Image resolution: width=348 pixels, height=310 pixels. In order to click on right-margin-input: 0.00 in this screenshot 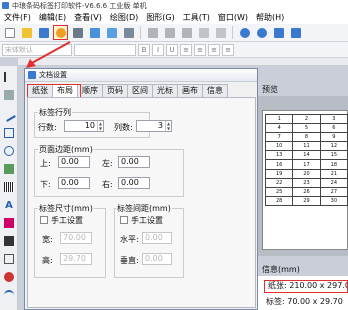, I will do `click(134, 183)`.